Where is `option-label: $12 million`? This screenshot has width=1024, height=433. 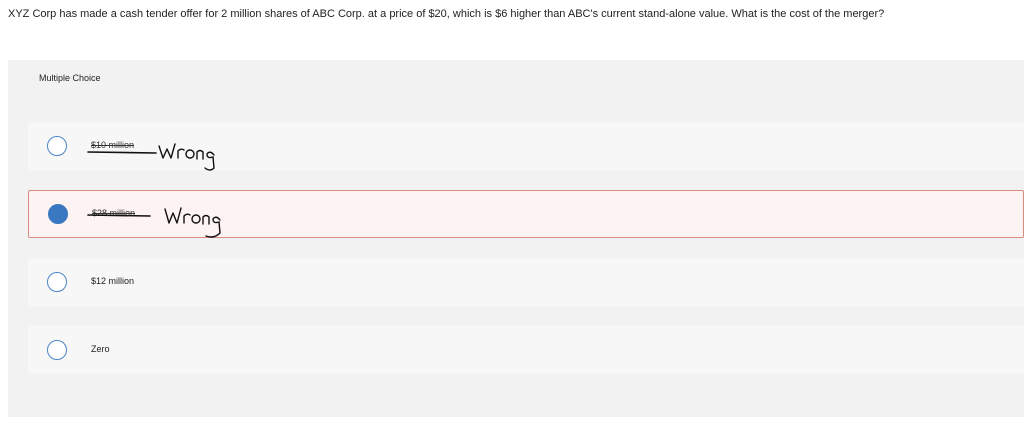
option-label: $12 million is located at coordinates (113, 281).